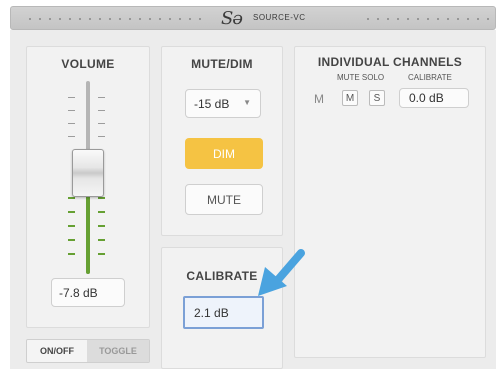  I want to click on brand-logo: Sǝ, so click(232, 18).